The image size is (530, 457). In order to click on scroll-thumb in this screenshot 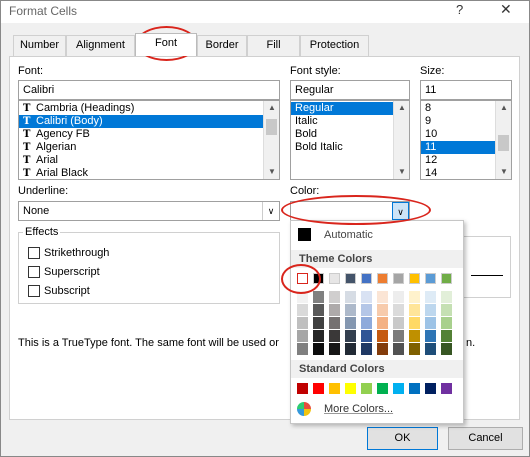, I will do `click(503, 143)`.